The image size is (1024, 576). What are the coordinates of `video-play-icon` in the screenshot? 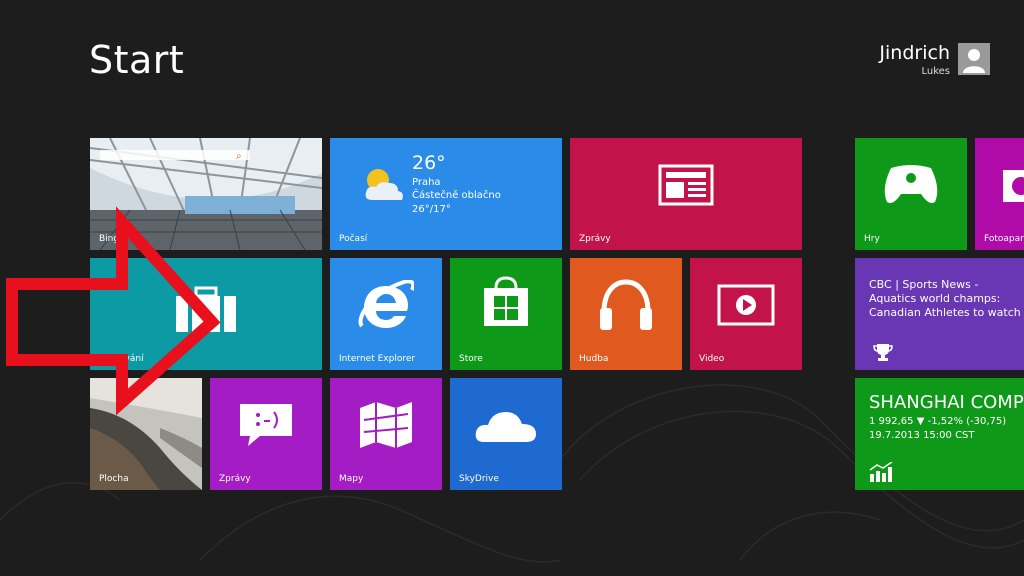 It's located at (746, 305).